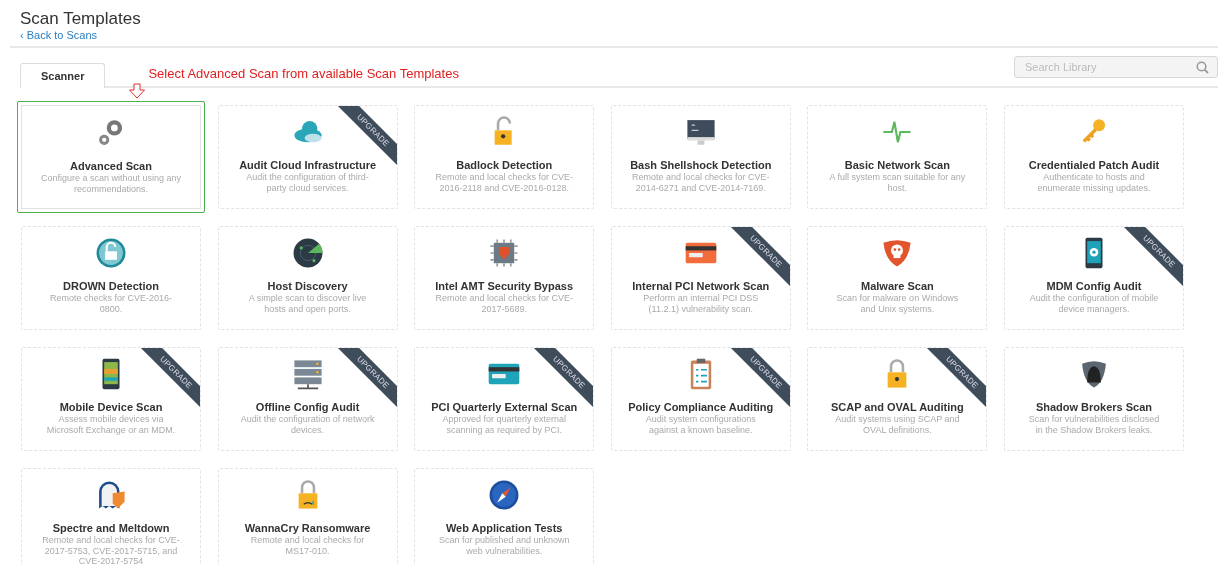 The width and height of the screenshot is (1228, 565). Describe the element at coordinates (63, 75) in the screenshot. I see `tab: Scanner` at that location.